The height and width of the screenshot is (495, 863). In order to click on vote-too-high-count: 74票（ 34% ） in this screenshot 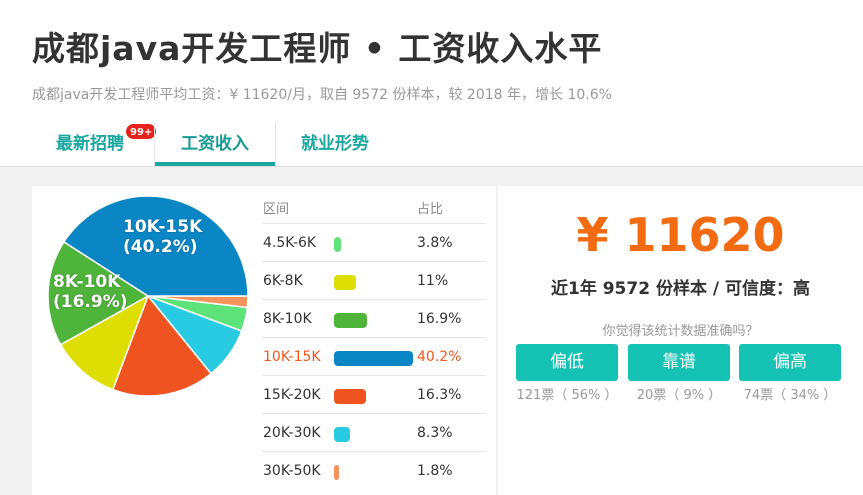, I will do `click(790, 395)`.